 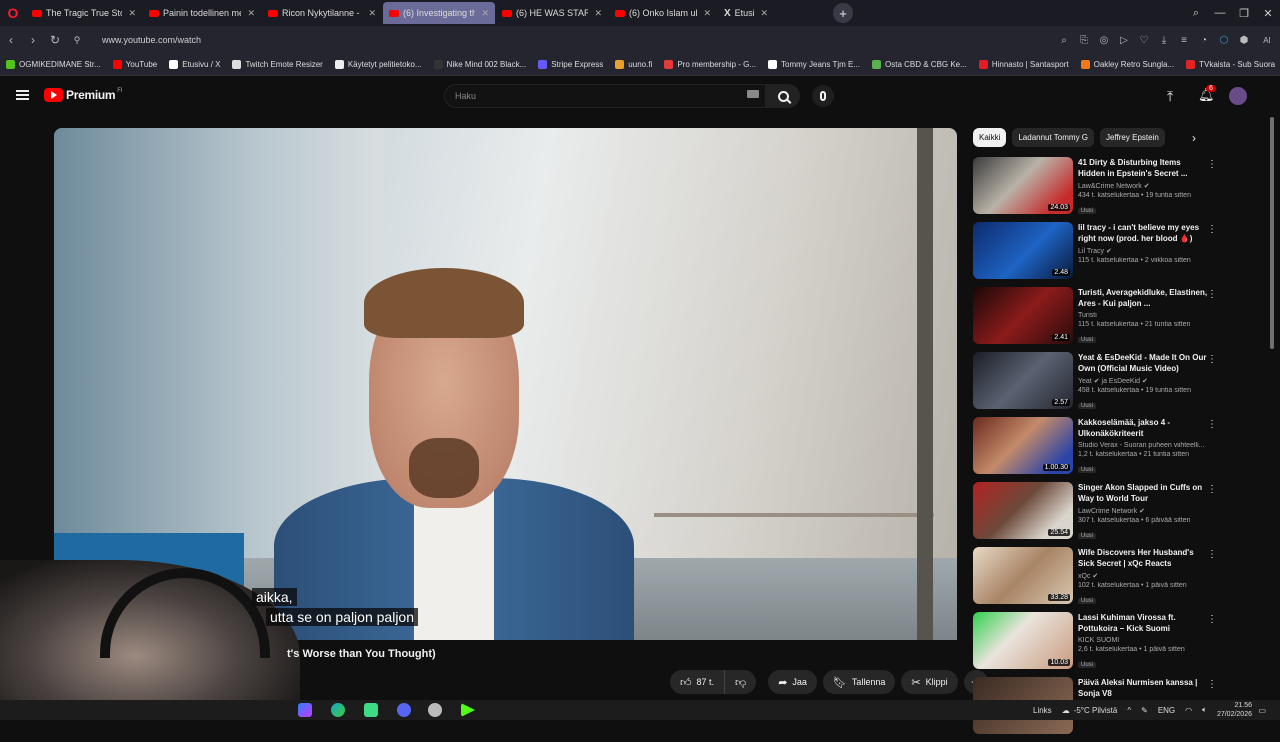 I want to click on video-thumbnail: 2.48, so click(x=1023, y=250).